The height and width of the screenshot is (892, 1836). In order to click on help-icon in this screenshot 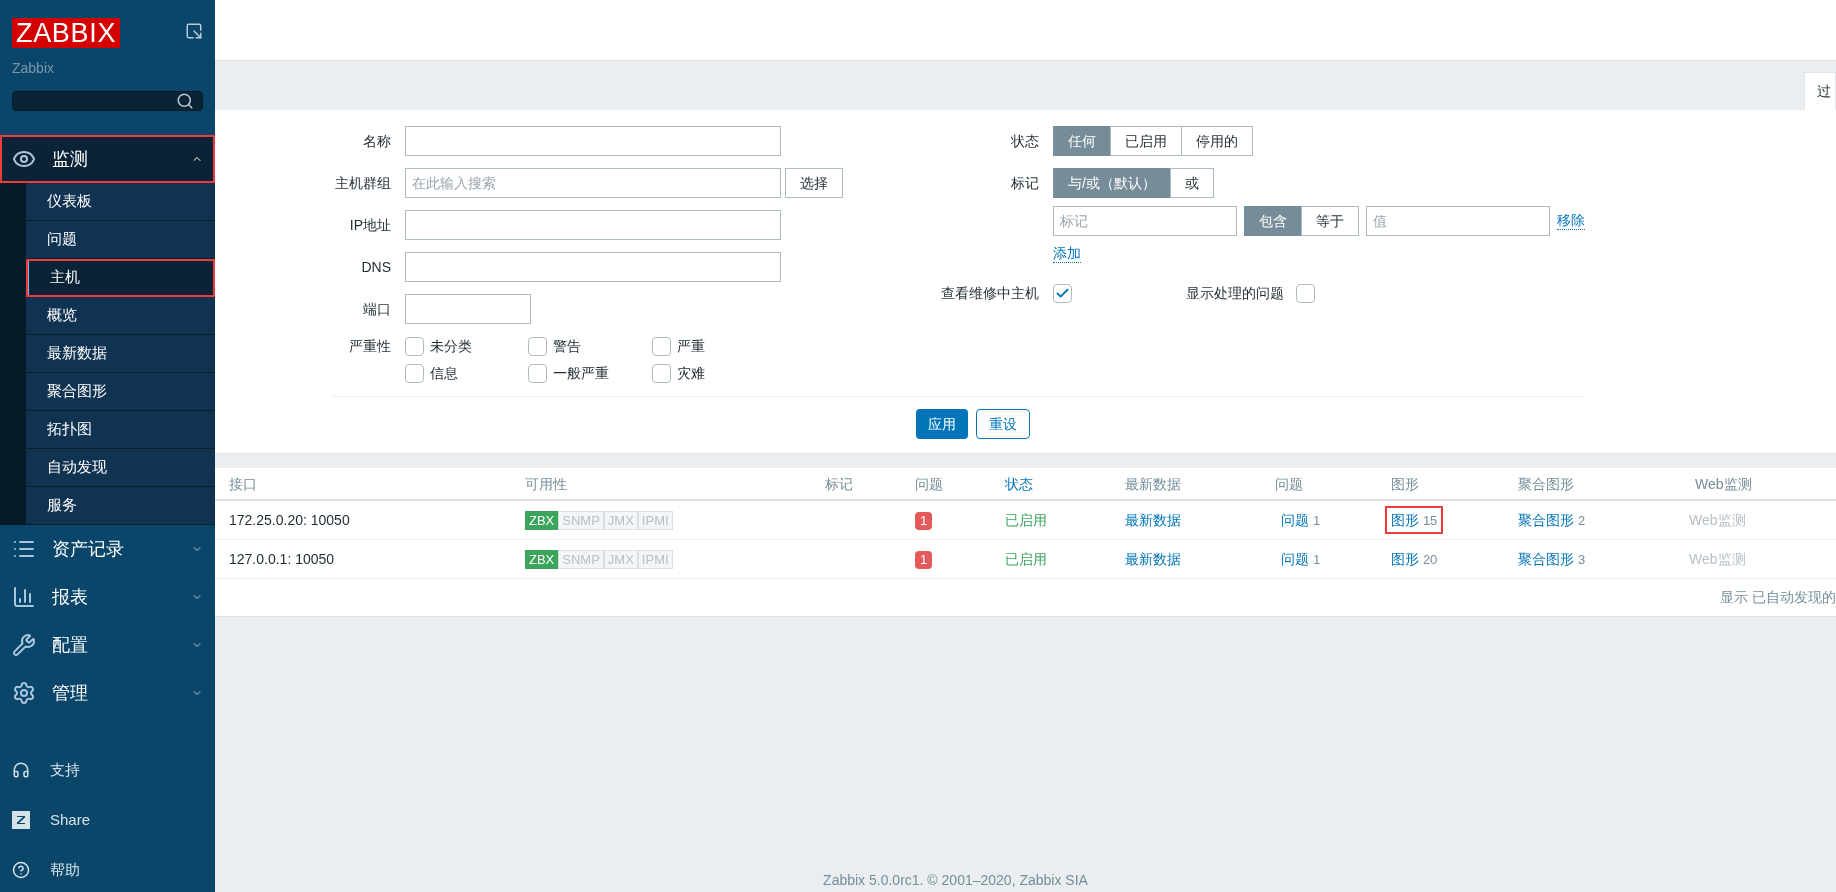, I will do `click(21, 870)`.